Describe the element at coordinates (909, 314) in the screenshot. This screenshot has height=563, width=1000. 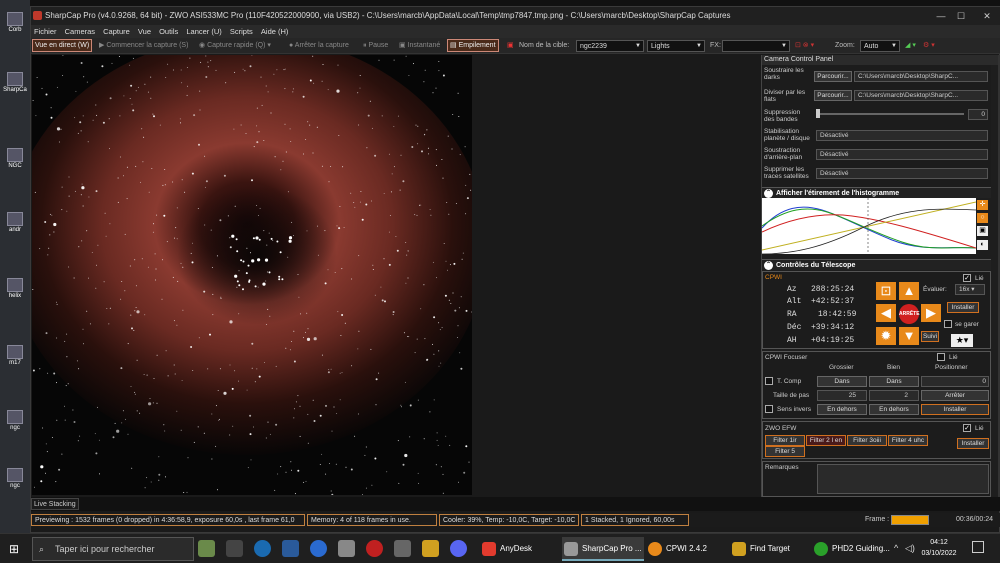
I see `stop-button: ARRÊTE` at that location.